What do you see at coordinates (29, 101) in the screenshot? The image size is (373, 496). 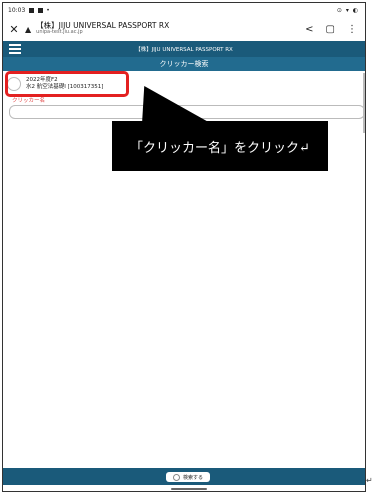 I see `clicker-name-label: クリッカー名` at bounding box center [29, 101].